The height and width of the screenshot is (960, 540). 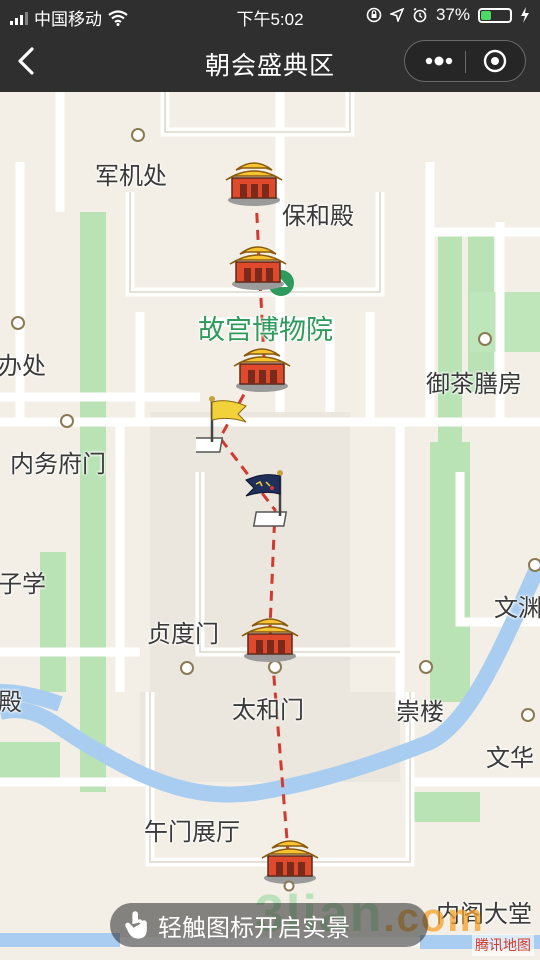 I want to click on more-dots-icon, so click(x=439, y=61).